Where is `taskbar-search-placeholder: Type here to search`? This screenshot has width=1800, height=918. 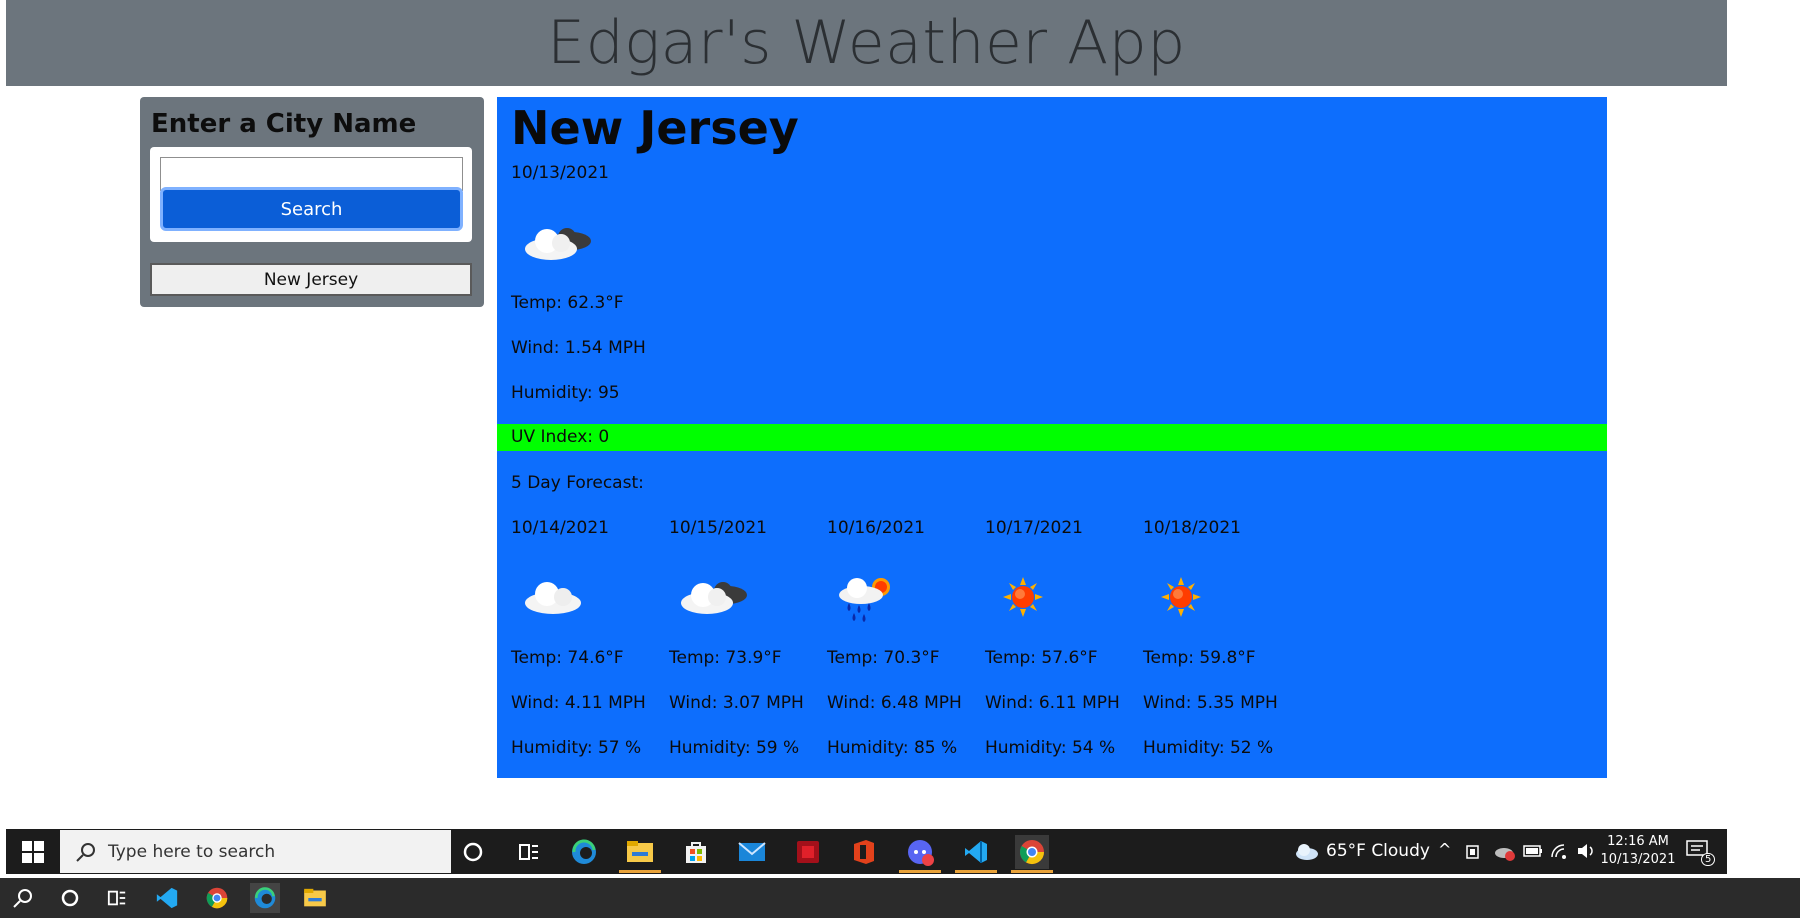 taskbar-search-placeholder: Type here to search is located at coordinates (192, 851).